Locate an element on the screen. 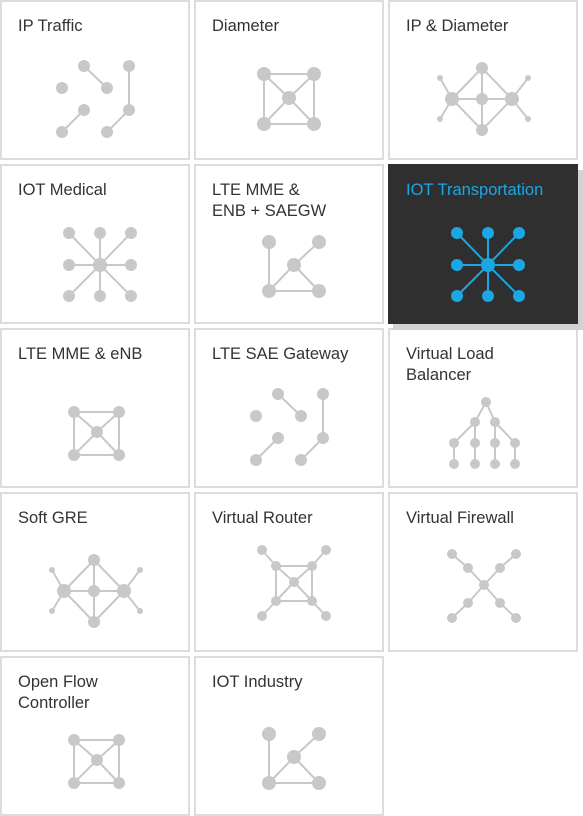 The width and height of the screenshot is (583, 816). tile-diameter: Diameter is located at coordinates (289, 80).